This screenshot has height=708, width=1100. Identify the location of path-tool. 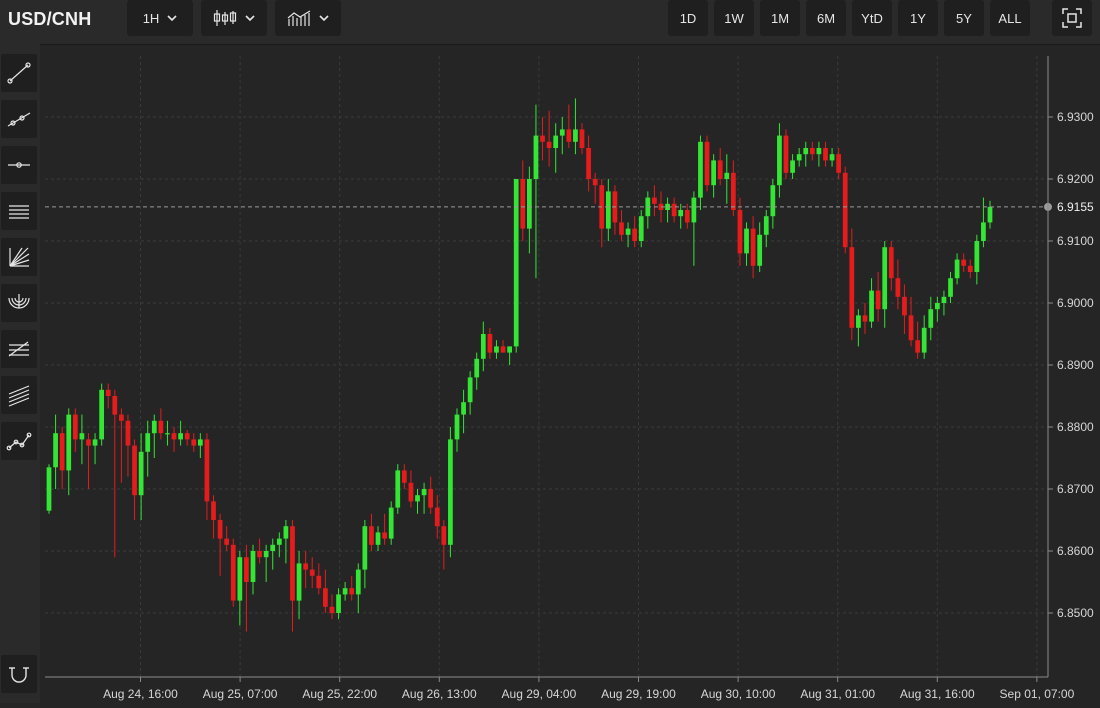
(19, 441).